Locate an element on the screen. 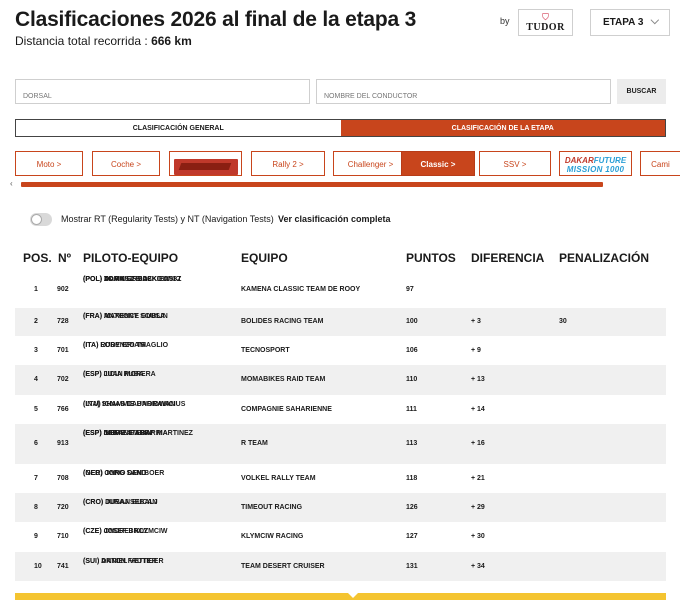  row-difference: + 9 is located at coordinates (476, 350).